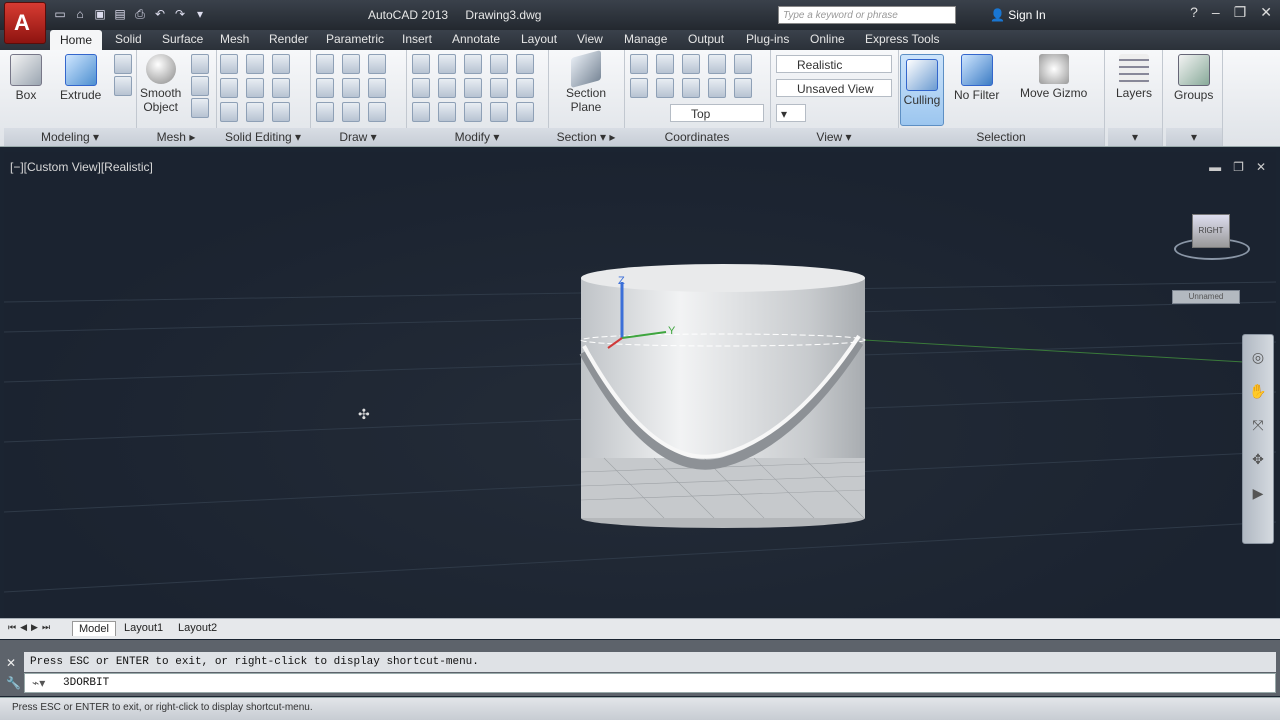  What do you see at coordinates (377, 64) in the screenshot?
I see `arc-icon` at bounding box center [377, 64].